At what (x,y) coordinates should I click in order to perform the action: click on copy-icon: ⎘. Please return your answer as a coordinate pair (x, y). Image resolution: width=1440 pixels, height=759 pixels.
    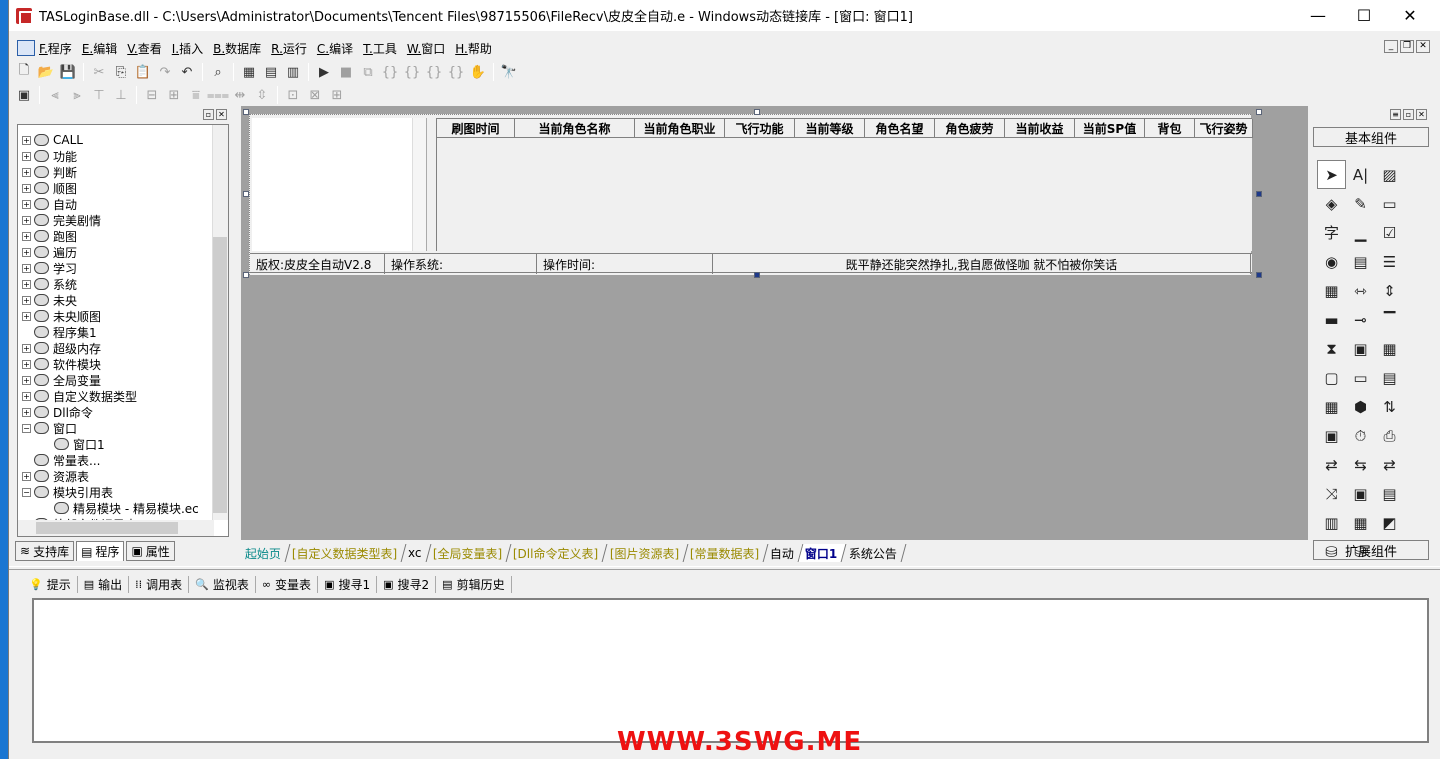
    Looking at the image, I should click on (121, 72).